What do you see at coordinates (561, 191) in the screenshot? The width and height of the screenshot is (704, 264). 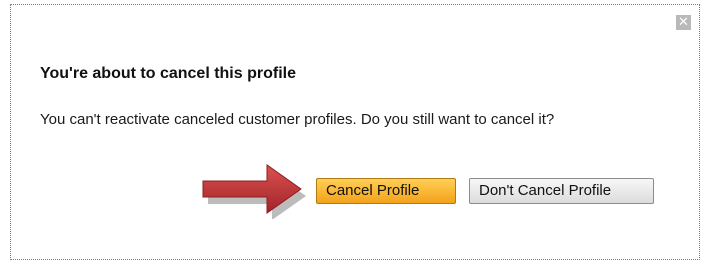 I see `dont-cancel-profile-button: Don't Cancel Profile` at bounding box center [561, 191].